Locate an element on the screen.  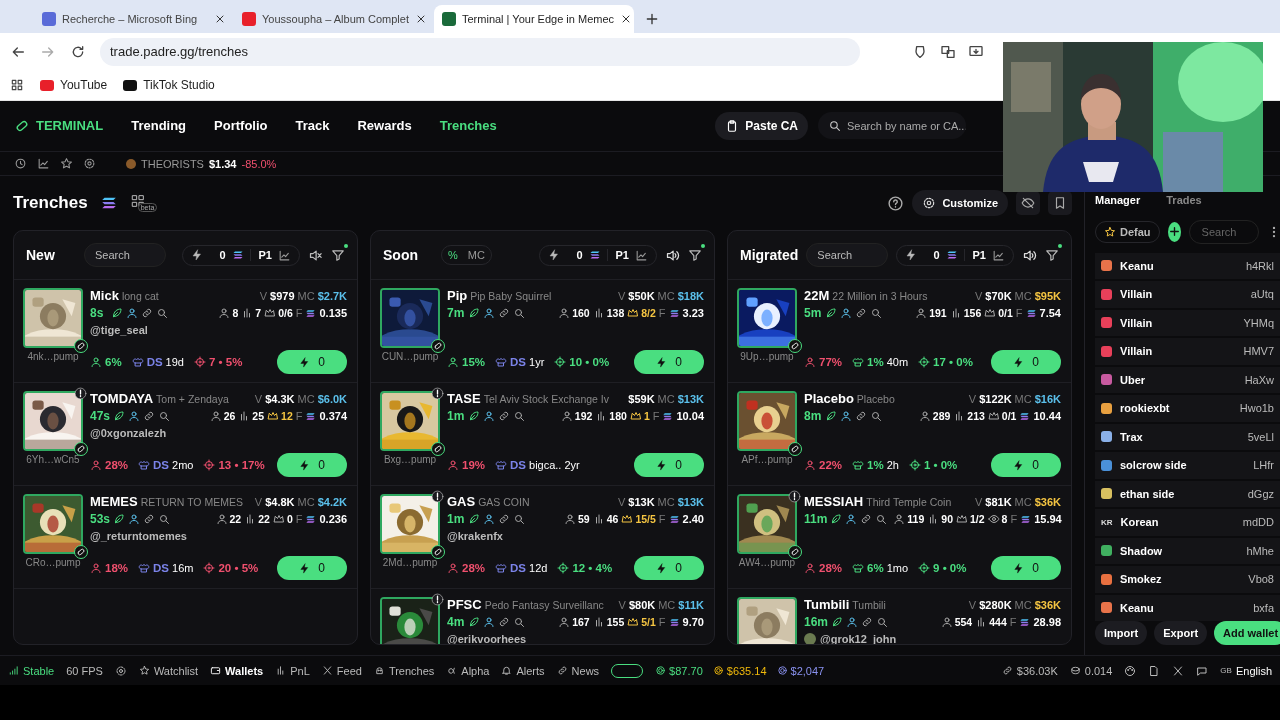
metric-value: 10 • 0% is located at coordinates (589, 362).